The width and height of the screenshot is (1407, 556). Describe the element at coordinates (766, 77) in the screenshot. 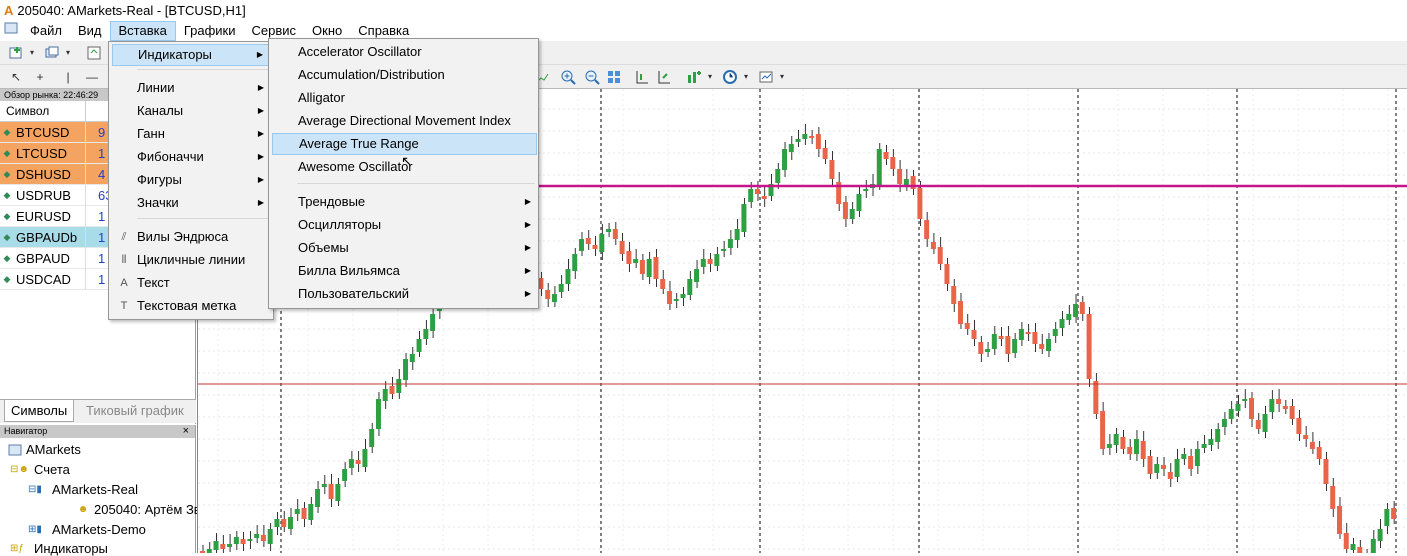

I see `templates-icon` at that location.